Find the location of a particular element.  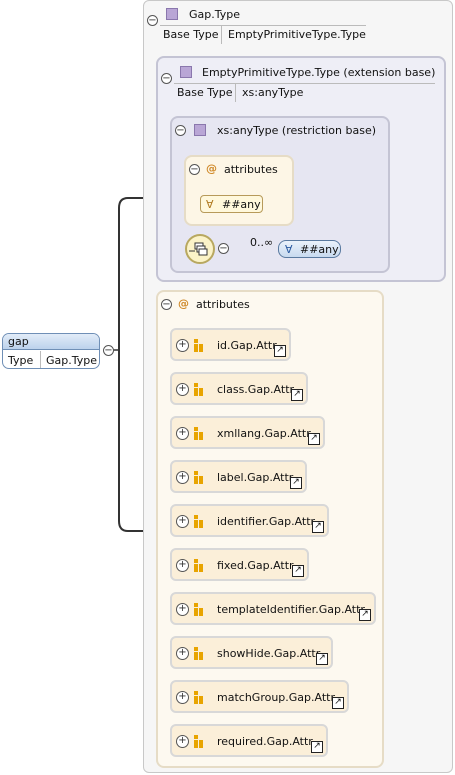

restriction-attributes-label: attributes is located at coordinates (251, 169).